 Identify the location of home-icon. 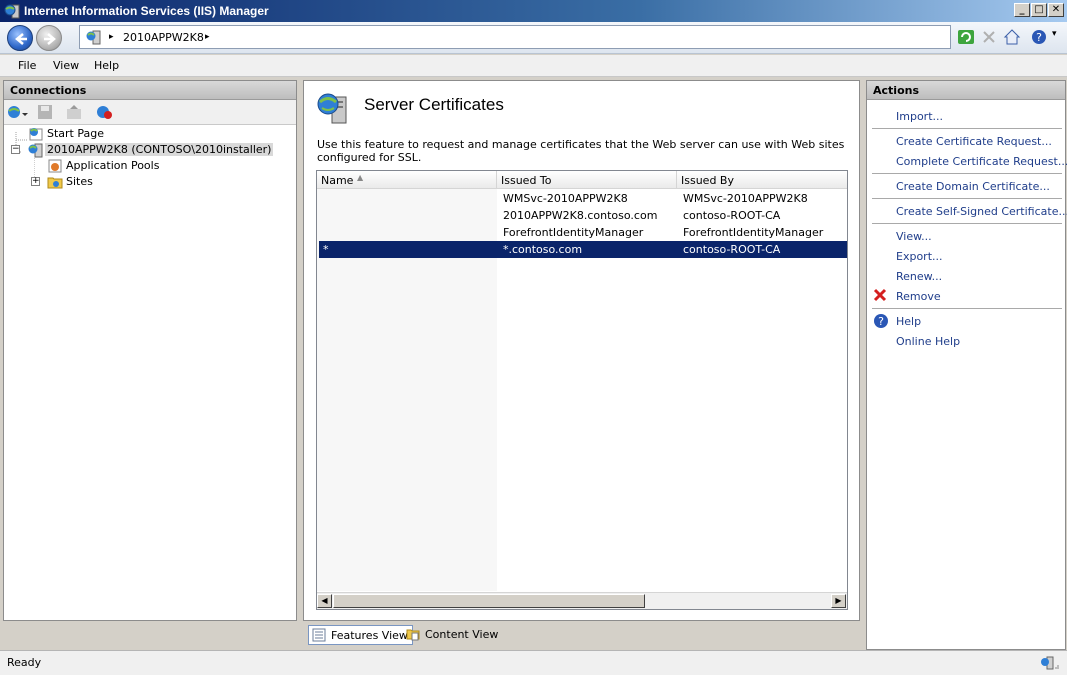
(1012, 37).